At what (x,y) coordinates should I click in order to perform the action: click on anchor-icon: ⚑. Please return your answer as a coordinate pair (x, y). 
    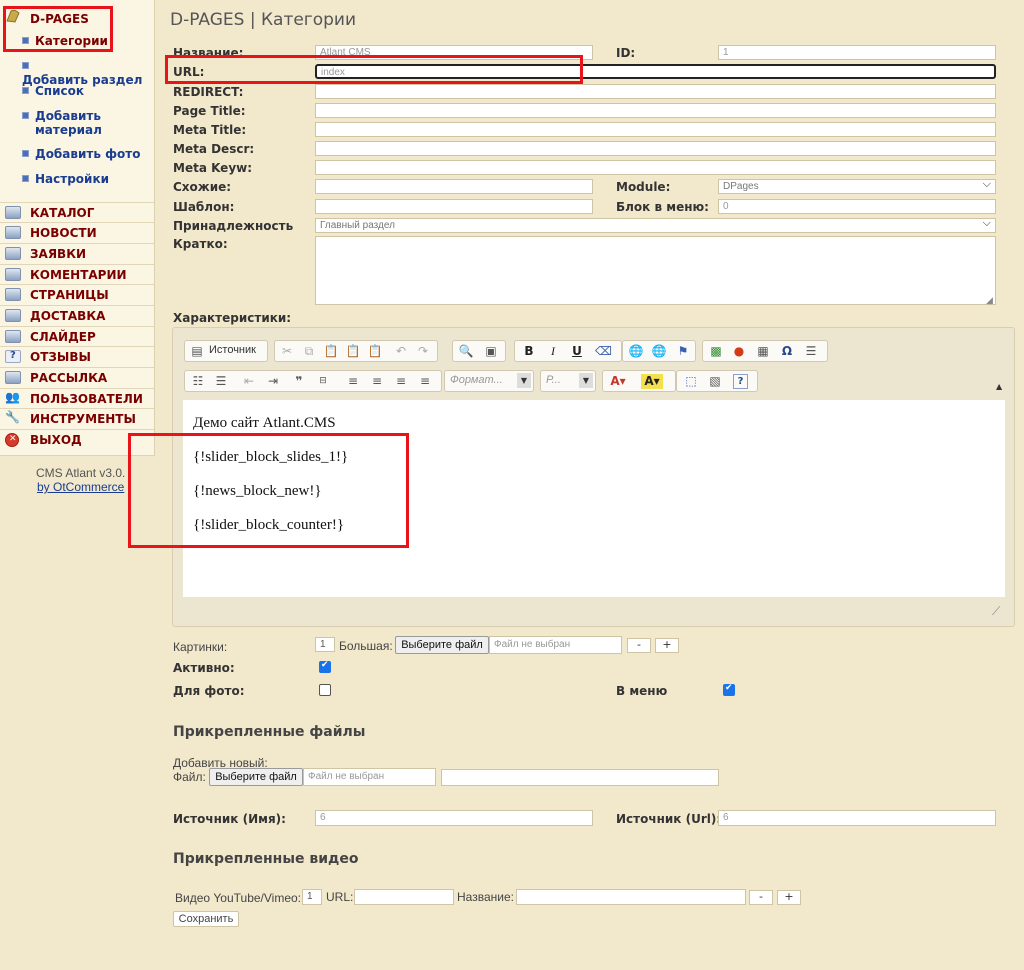
    Looking at the image, I should click on (683, 351).